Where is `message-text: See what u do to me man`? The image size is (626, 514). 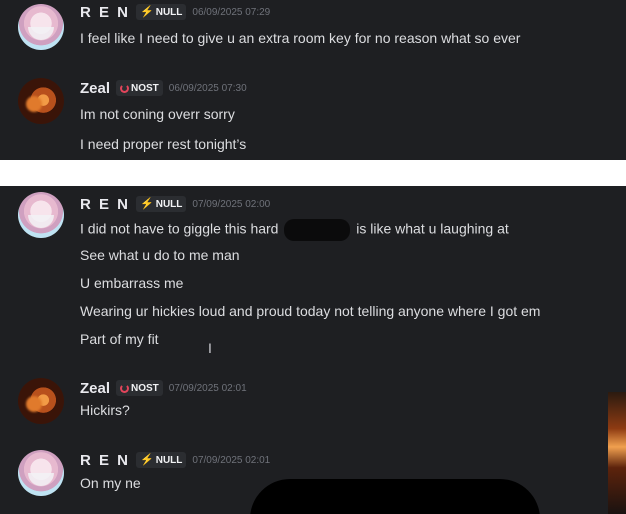 message-text: See what u do to me man is located at coordinates (160, 255).